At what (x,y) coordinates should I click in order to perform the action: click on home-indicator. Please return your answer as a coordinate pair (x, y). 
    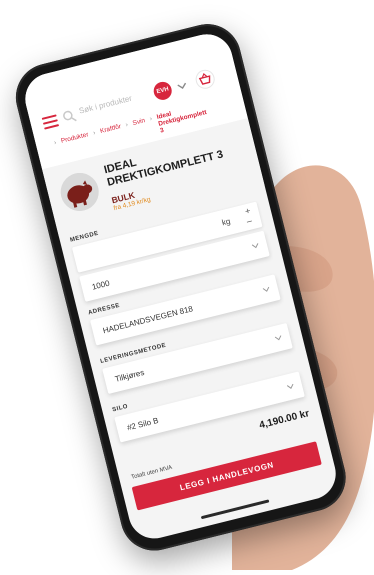
    Looking at the image, I should click on (235, 509).